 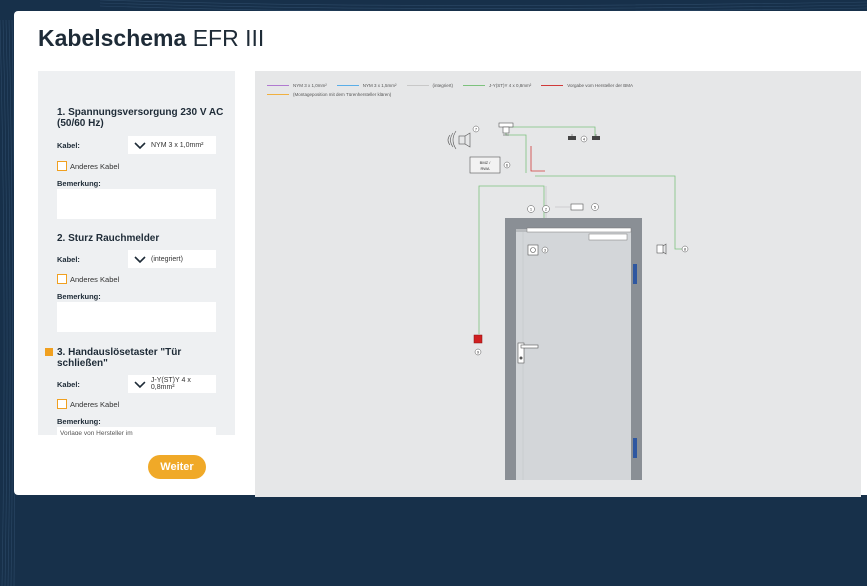 What do you see at coordinates (177, 145) in the screenshot?
I see `kabel-select-value: NYM 3 x 1,0mm²` at bounding box center [177, 145].